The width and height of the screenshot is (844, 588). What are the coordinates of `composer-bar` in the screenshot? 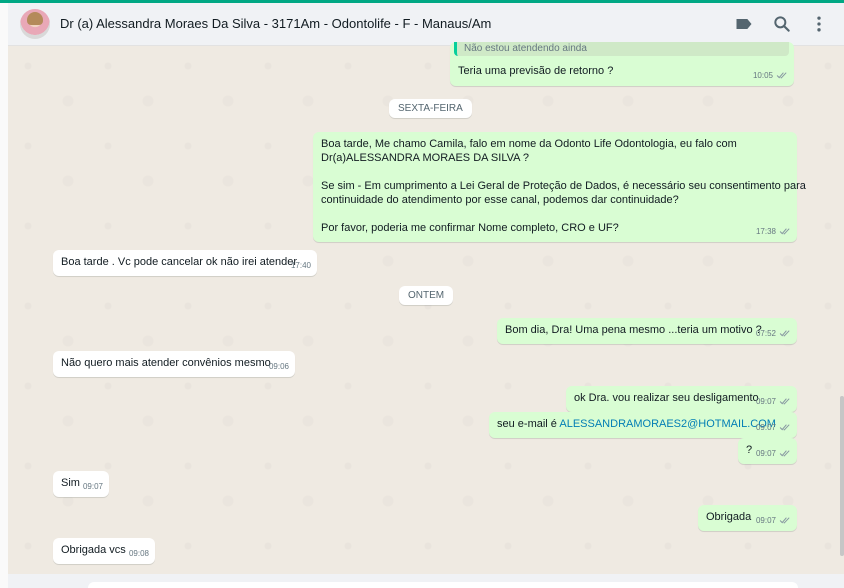 It's located at (426, 581).